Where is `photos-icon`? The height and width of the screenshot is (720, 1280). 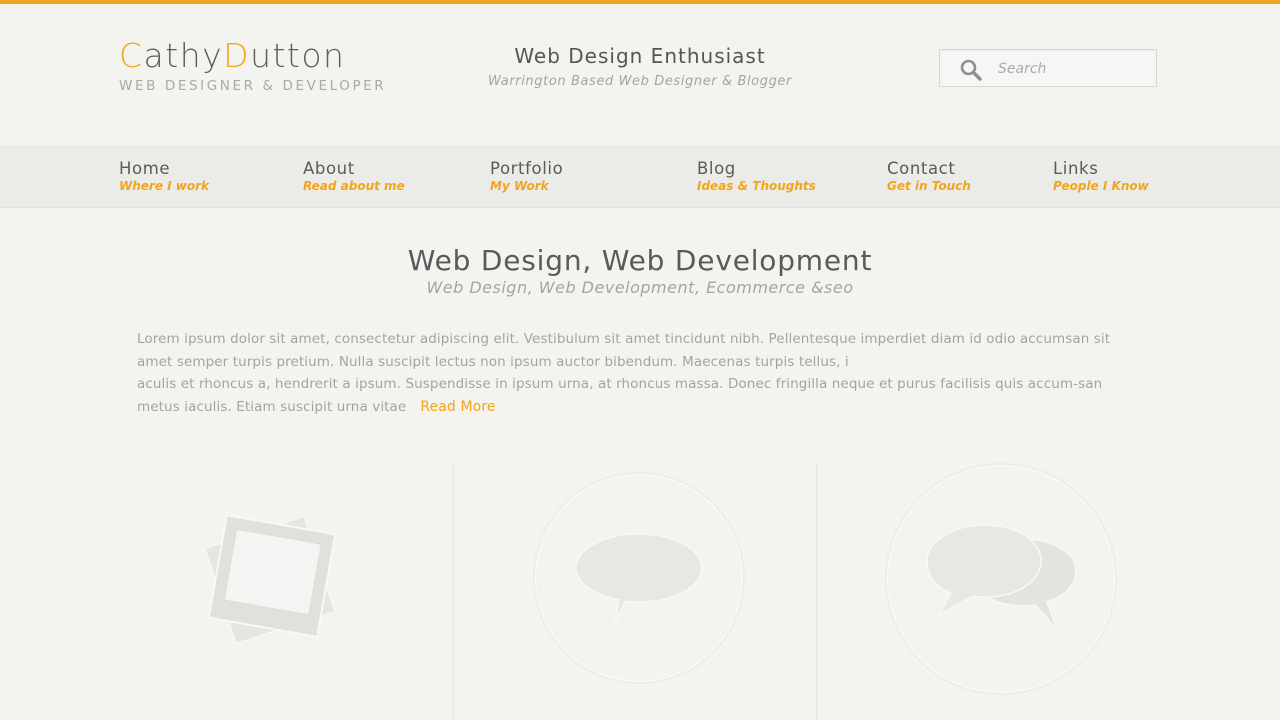 photos-icon is located at coordinates (270, 579).